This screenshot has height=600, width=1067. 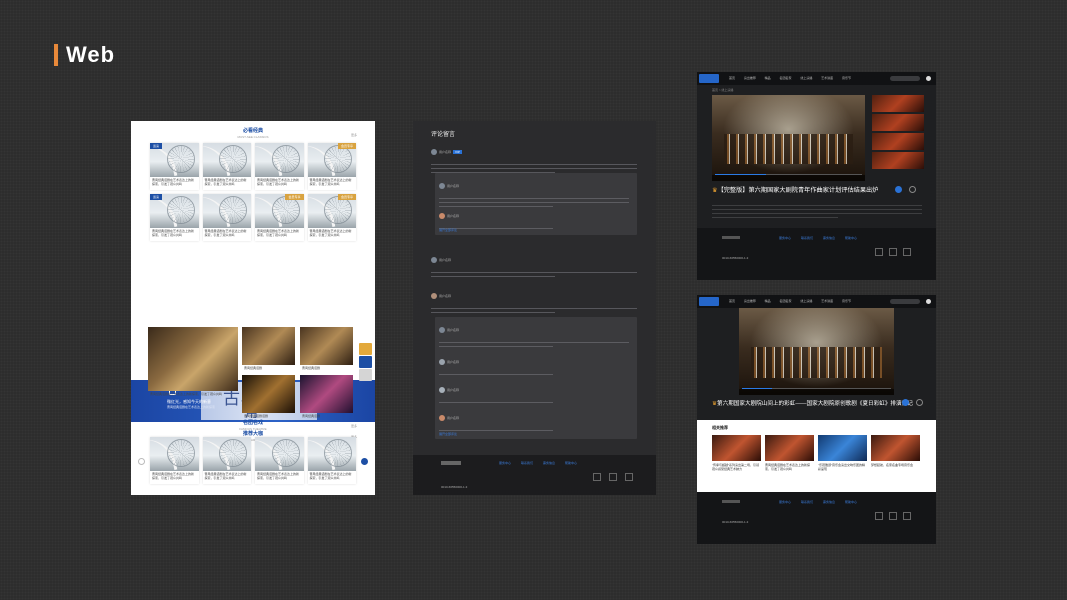 What do you see at coordinates (91, 54) in the screenshot?
I see `heading-text: Web` at bounding box center [91, 54].